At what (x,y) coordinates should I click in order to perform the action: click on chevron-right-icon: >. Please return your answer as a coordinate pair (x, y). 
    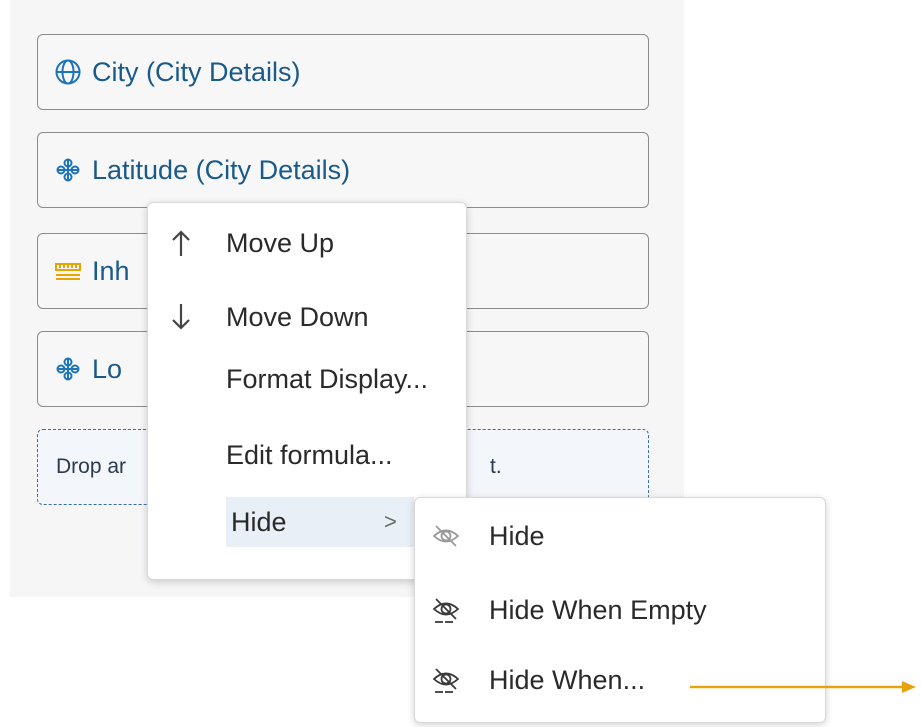
    Looking at the image, I should click on (390, 521).